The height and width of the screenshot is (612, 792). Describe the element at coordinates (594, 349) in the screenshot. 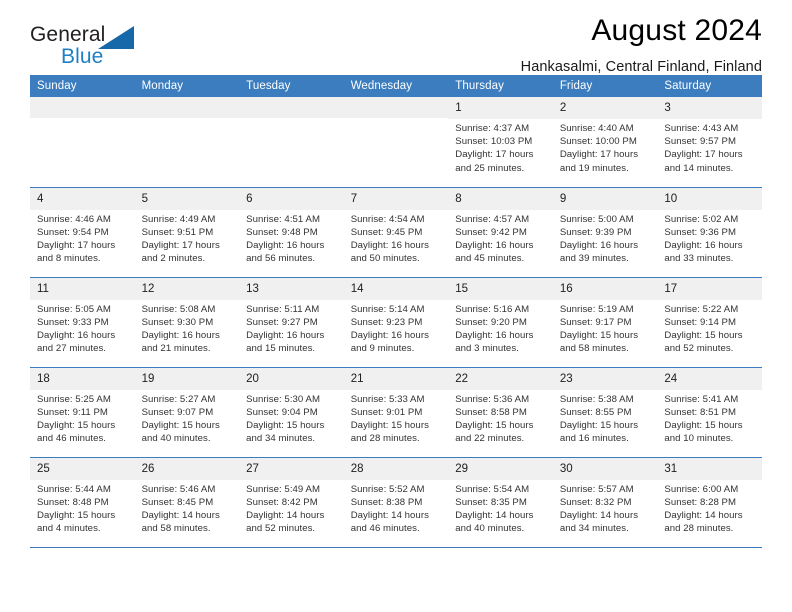

I see `daylight-line-2: and 58 minutes.` at that location.